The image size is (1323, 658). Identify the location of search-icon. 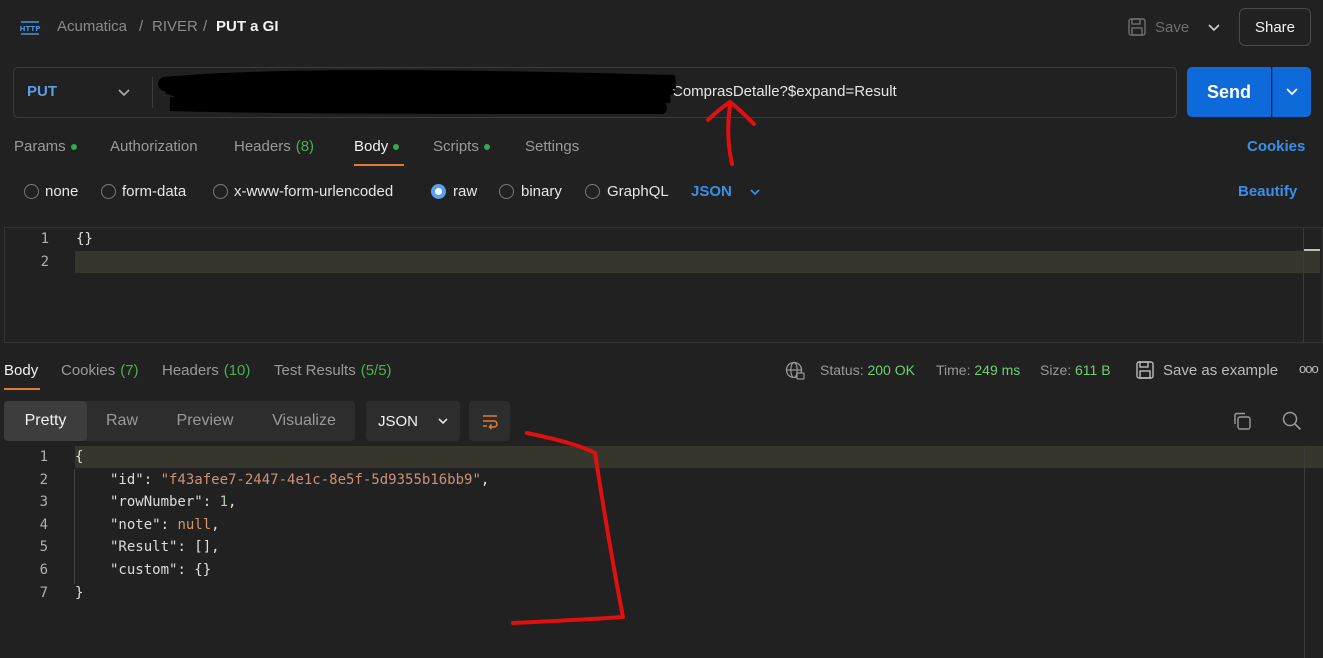
(1292, 421).